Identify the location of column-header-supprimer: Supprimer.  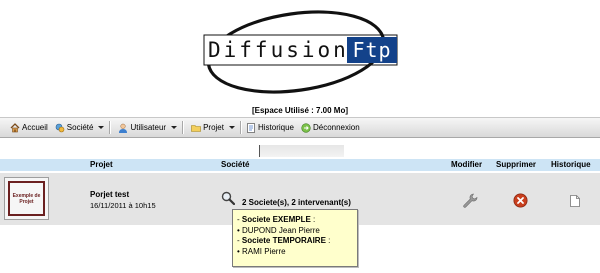
(516, 164).